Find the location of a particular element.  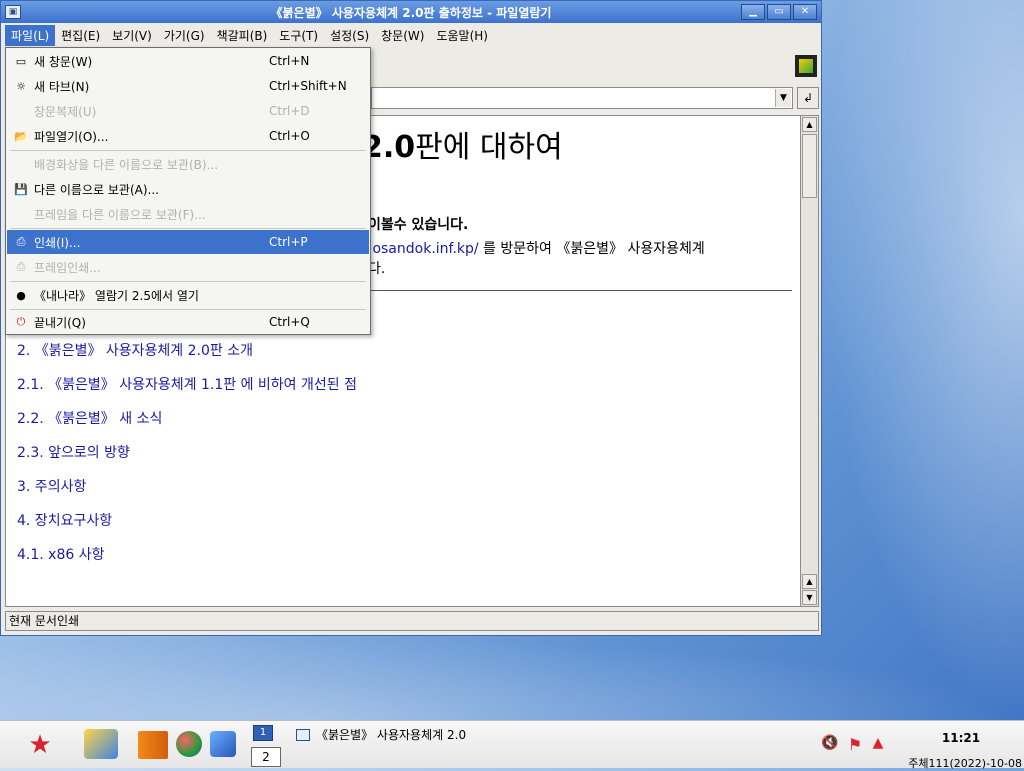

menu-item-shortcut: Ctrl+P is located at coordinates (288, 242).